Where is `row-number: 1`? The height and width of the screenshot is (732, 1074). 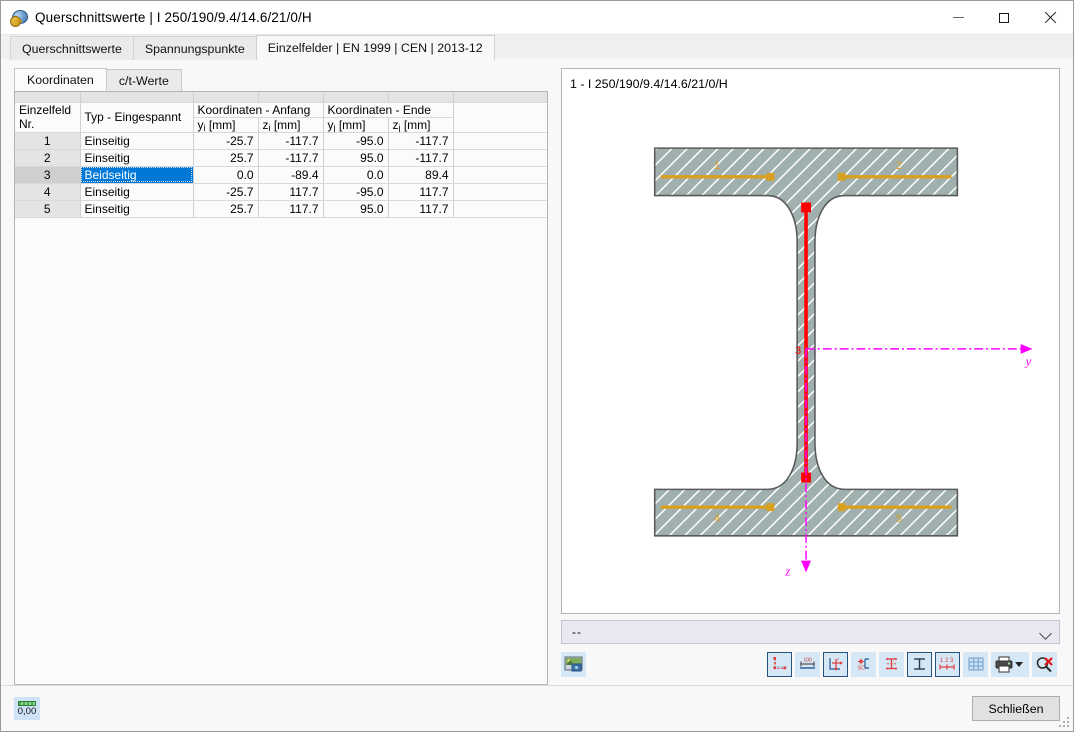
row-number: 1 is located at coordinates (48, 141).